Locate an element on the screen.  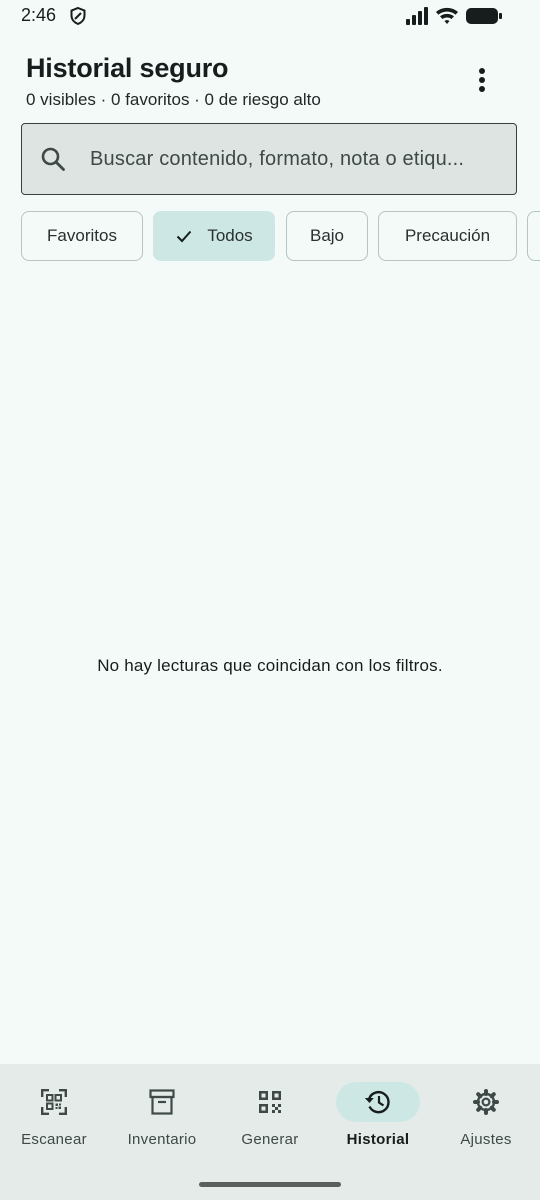
chip-label: Todos is located at coordinates (230, 235).